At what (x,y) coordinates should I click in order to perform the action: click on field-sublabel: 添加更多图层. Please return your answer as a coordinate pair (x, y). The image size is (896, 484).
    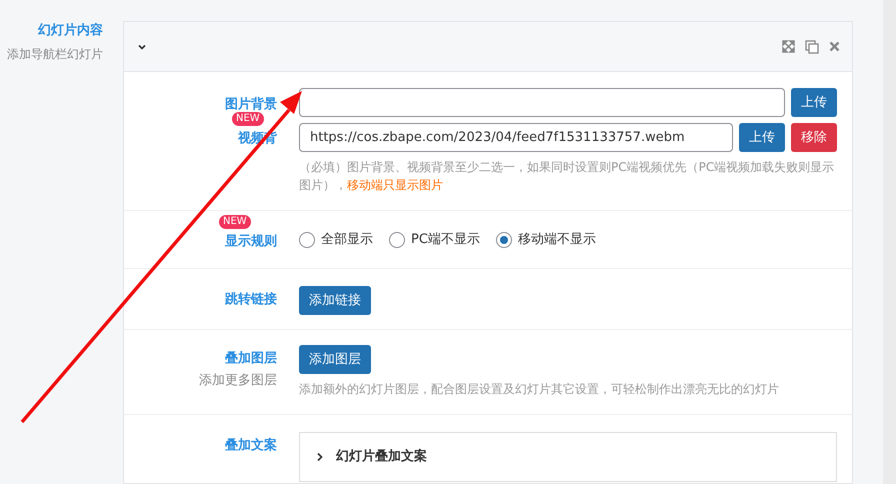
    Looking at the image, I should click on (238, 381).